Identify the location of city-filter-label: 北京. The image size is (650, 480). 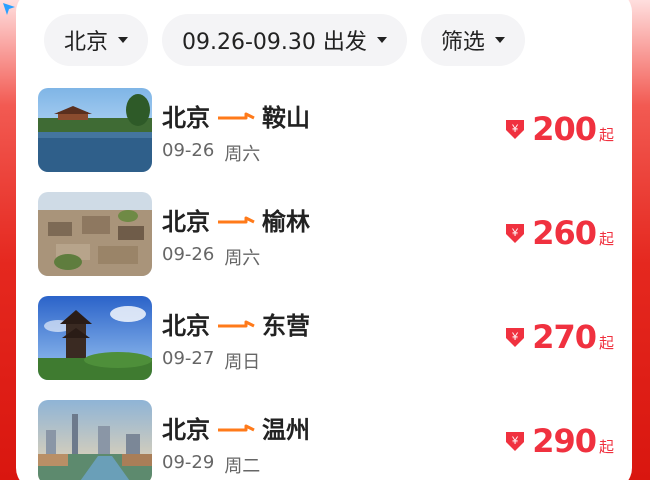
(86, 42).